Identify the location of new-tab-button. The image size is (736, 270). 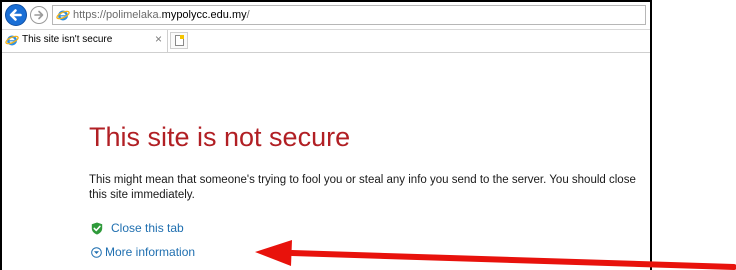
(179, 40).